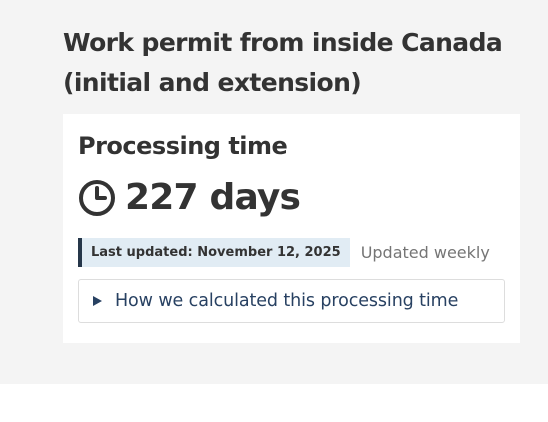 The width and height of the screenshot is (548, 422). Describe the element at coordinates (97, 301) in the screenshot. I see `triangle-right-icon` at that location.